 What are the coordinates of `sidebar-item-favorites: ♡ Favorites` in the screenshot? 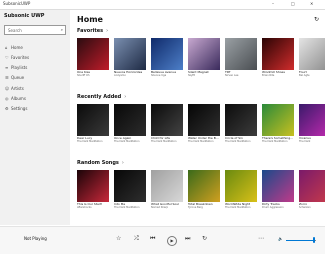 It's located at (17, 57).